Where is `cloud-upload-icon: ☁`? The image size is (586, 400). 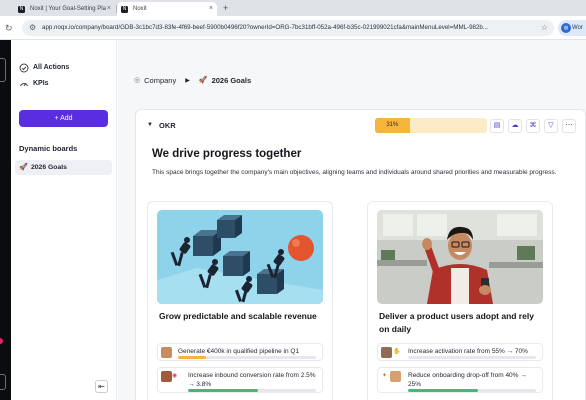 cloud-upload-icon: ☁ is located at coordinates (515, 125).